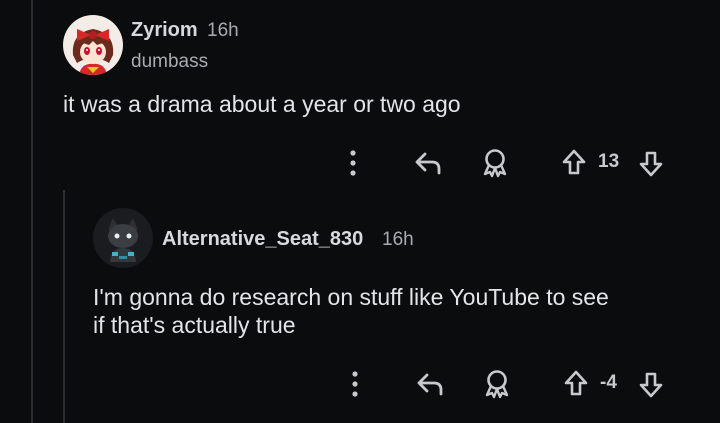 The image size is (720, 423). What do you see at coordinates (608, 382) in the screenshot?
I see `vote-score: -4` at bounding box center [608, 382].